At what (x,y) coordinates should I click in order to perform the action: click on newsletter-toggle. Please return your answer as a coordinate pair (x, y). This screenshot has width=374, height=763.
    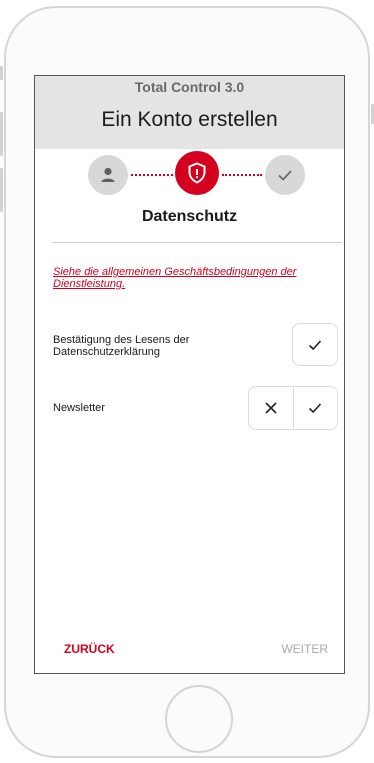
    Looking at the image, I should click on (293, 408).